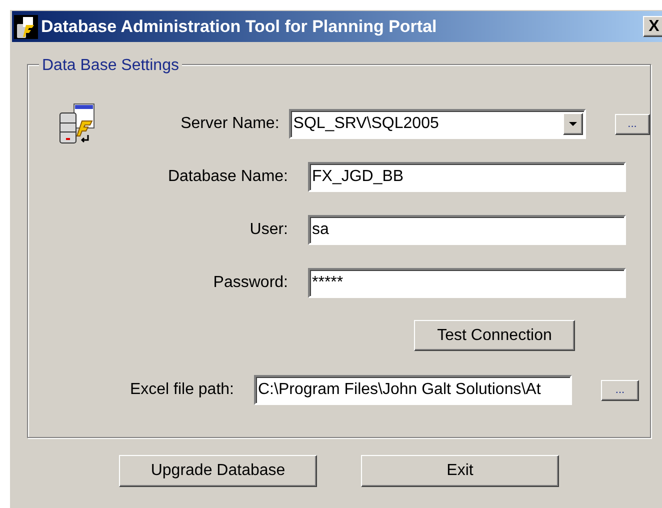 The width and height of the screenshot is (662, 508). What do you see at coordinates (366, 124) in the screenshot?
I see `combo-value: SQL_SRV\SQL2005` at bounding box center [366, 124].